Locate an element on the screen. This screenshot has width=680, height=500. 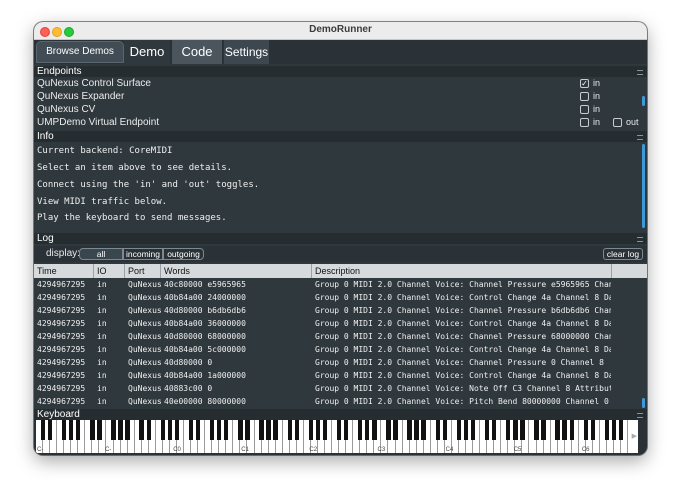
log-scrollbar is located at coordinates (643, 403).